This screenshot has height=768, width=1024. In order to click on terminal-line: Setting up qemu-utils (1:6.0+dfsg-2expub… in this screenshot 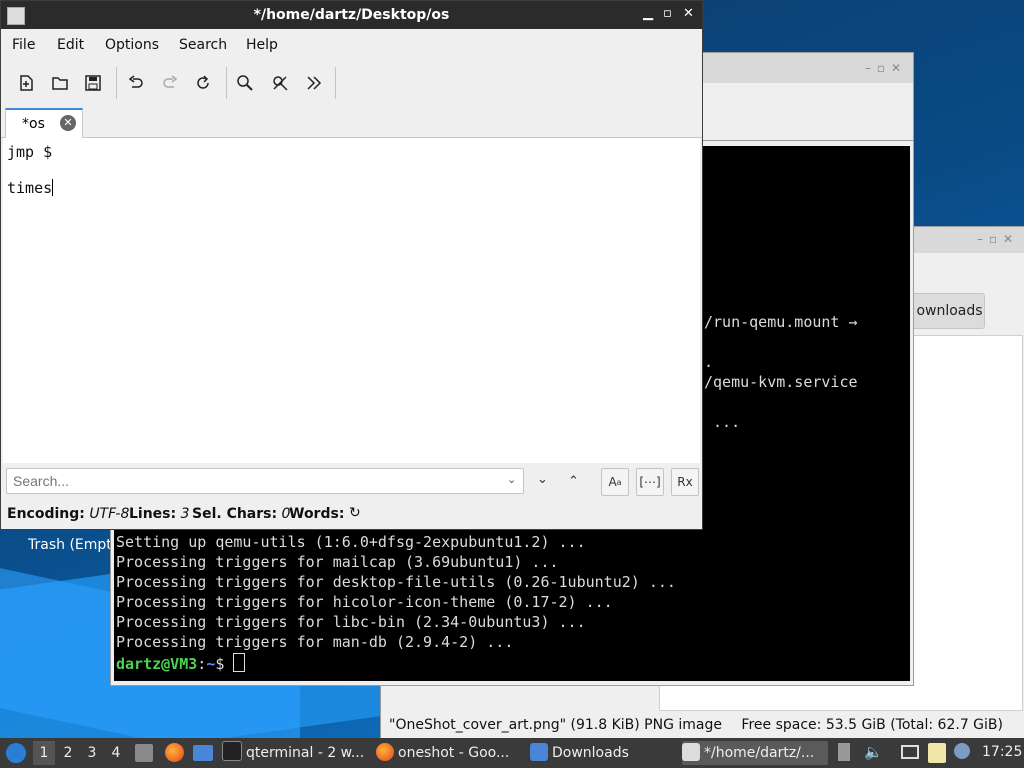, I will do `click(351, 542)`.